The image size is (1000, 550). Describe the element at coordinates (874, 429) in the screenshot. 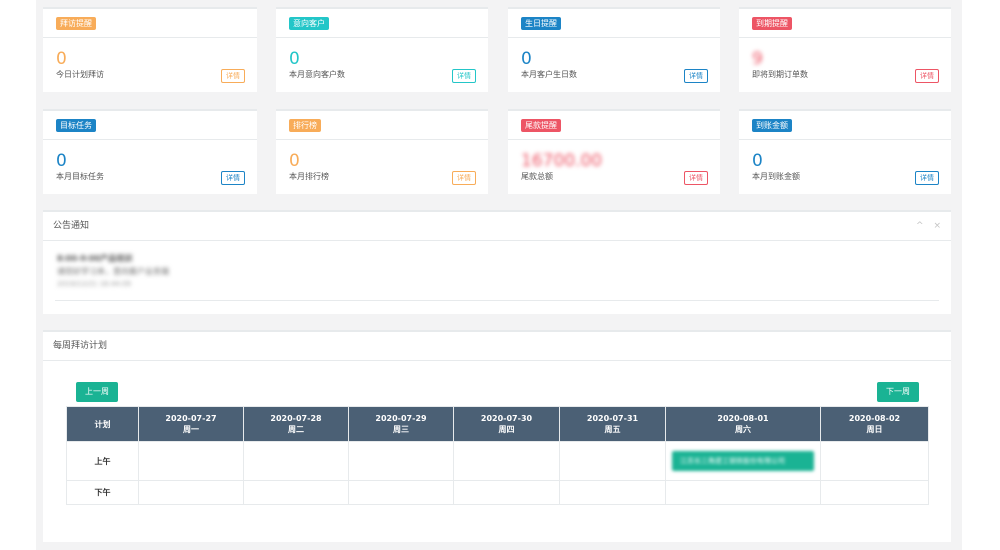

I see `day-weekday: 周日` at that location.